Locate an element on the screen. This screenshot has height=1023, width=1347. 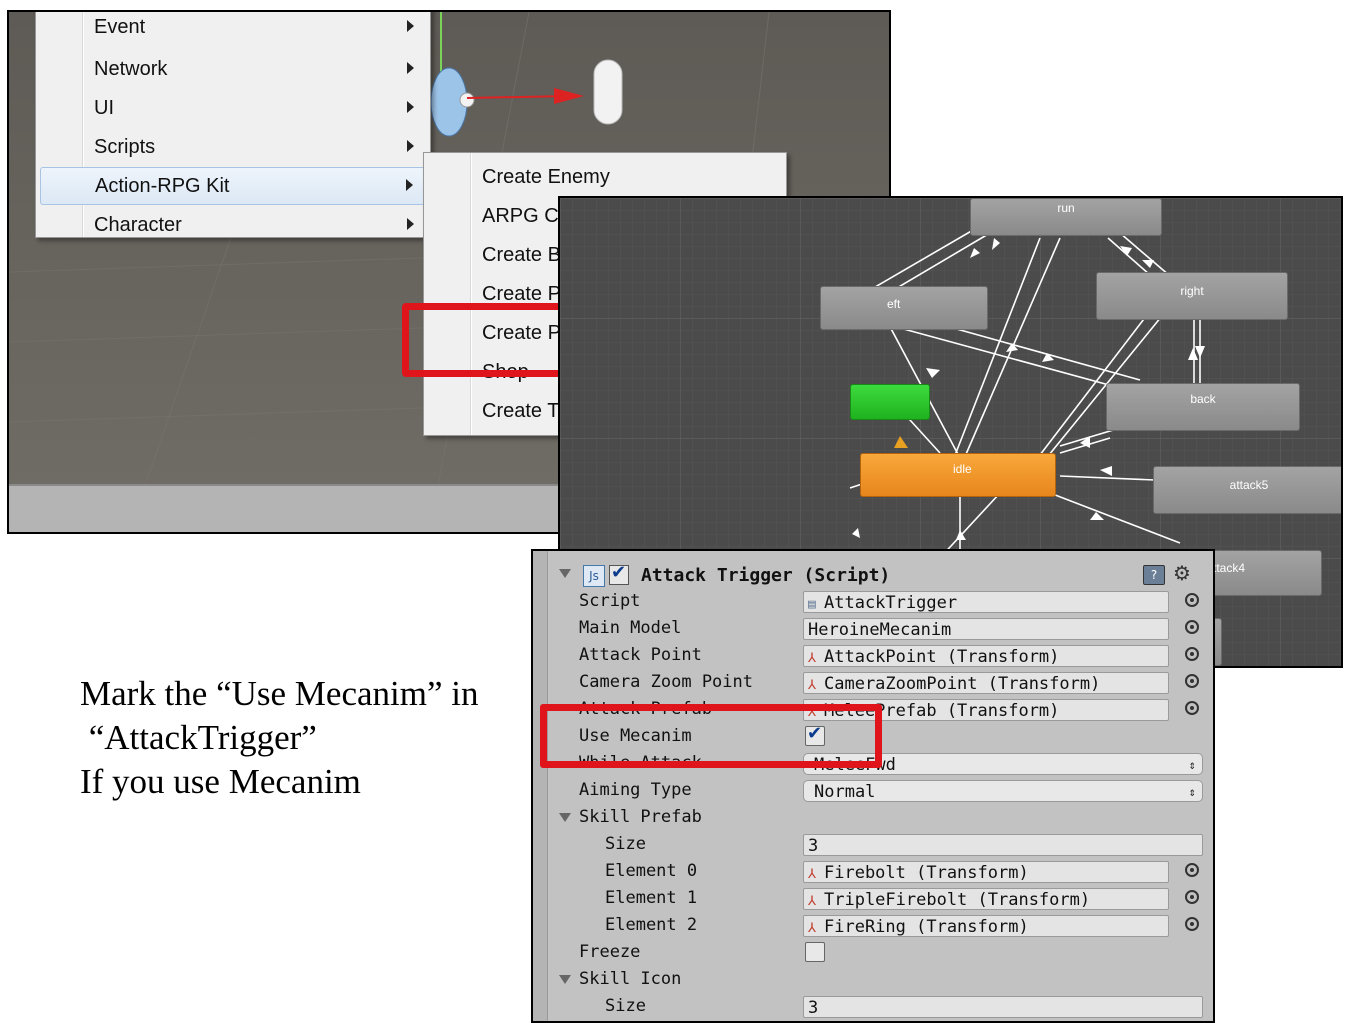
state-node-entry is located at coordinates (890, 402).